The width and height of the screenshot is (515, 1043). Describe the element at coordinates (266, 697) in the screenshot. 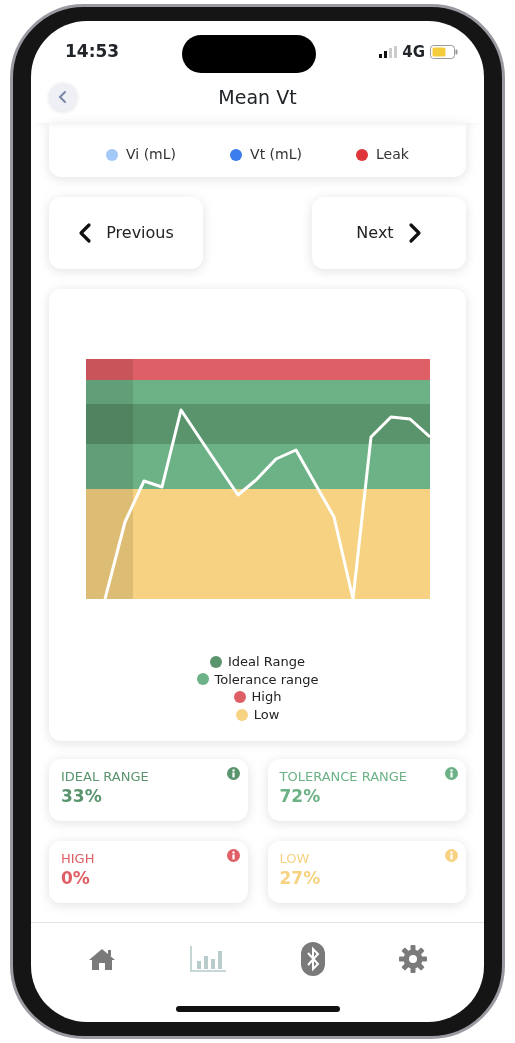

I see `legend-label: High` at that location.